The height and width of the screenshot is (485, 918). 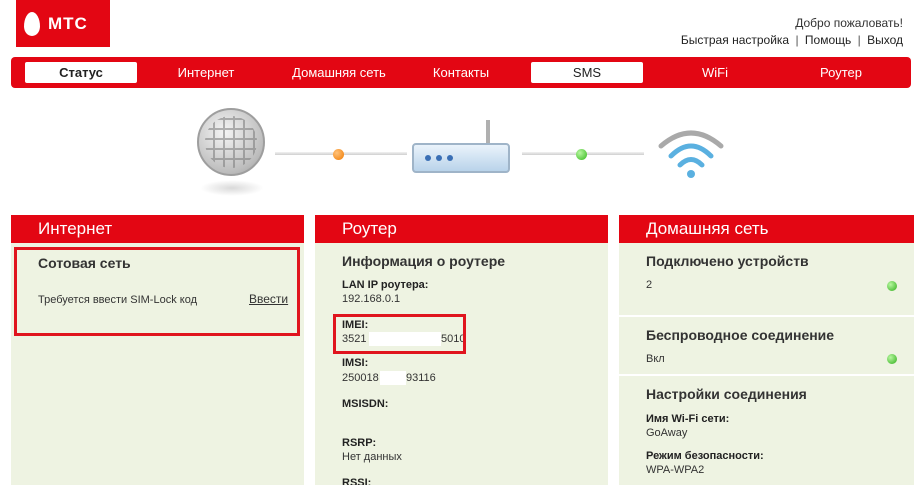 I want to click on wifi-icon, so click(x=691, y=154).